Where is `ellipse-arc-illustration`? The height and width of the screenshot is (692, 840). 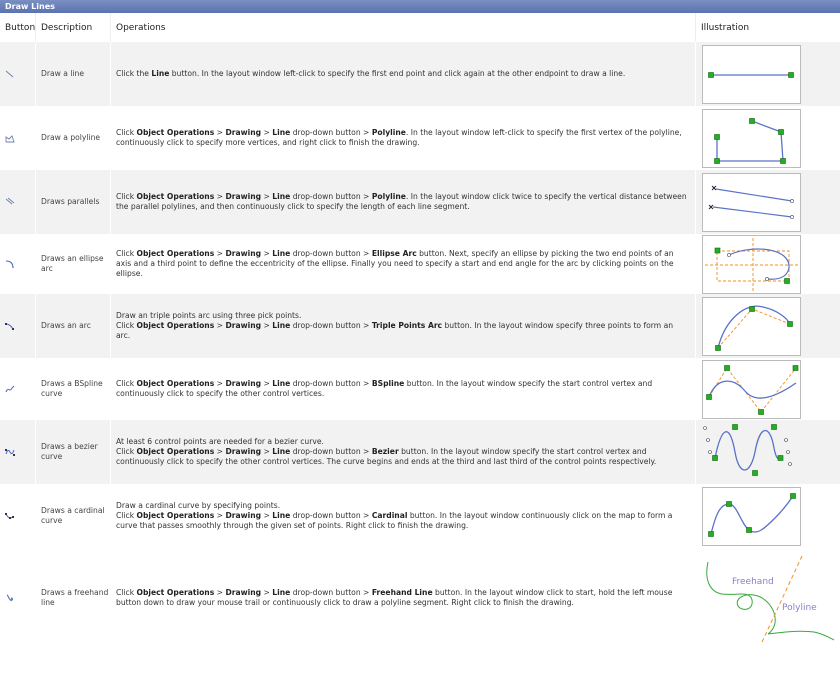 ellipse-arc-illustration is located at coordinates (751, 264).